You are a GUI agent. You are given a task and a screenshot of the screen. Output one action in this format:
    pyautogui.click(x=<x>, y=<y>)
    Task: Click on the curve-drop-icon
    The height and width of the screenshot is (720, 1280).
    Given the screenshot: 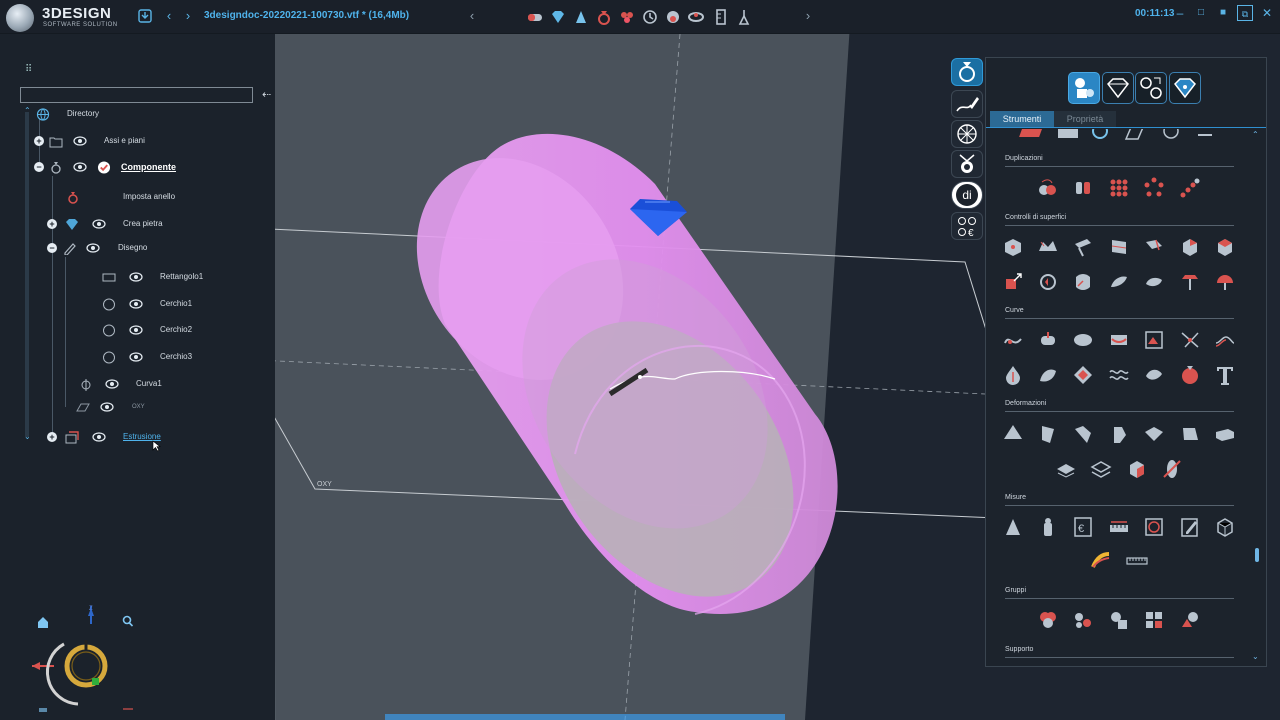 What is the action you would take?
    pyautogui.click(x=1013, y=375)
    